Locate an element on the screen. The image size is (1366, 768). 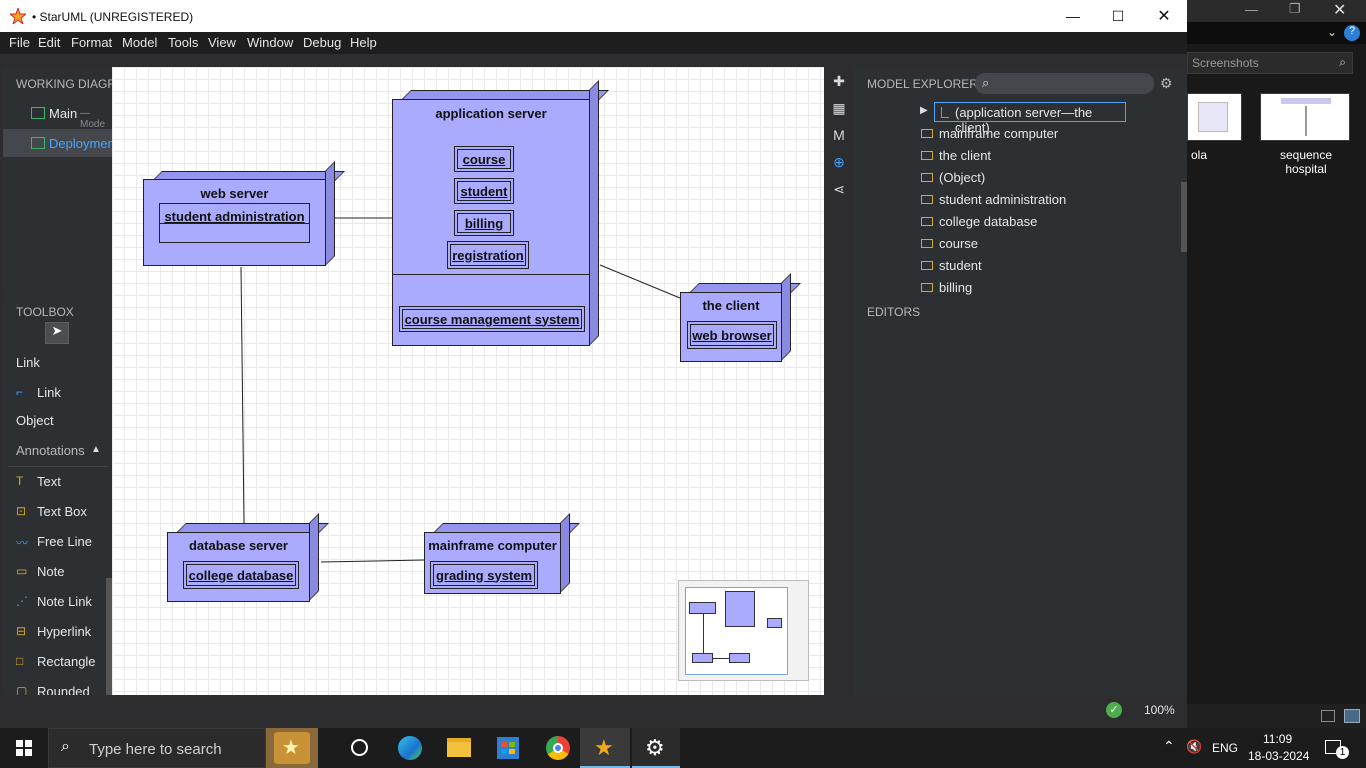
windows-start-icon is located at coordinates (24, 748).